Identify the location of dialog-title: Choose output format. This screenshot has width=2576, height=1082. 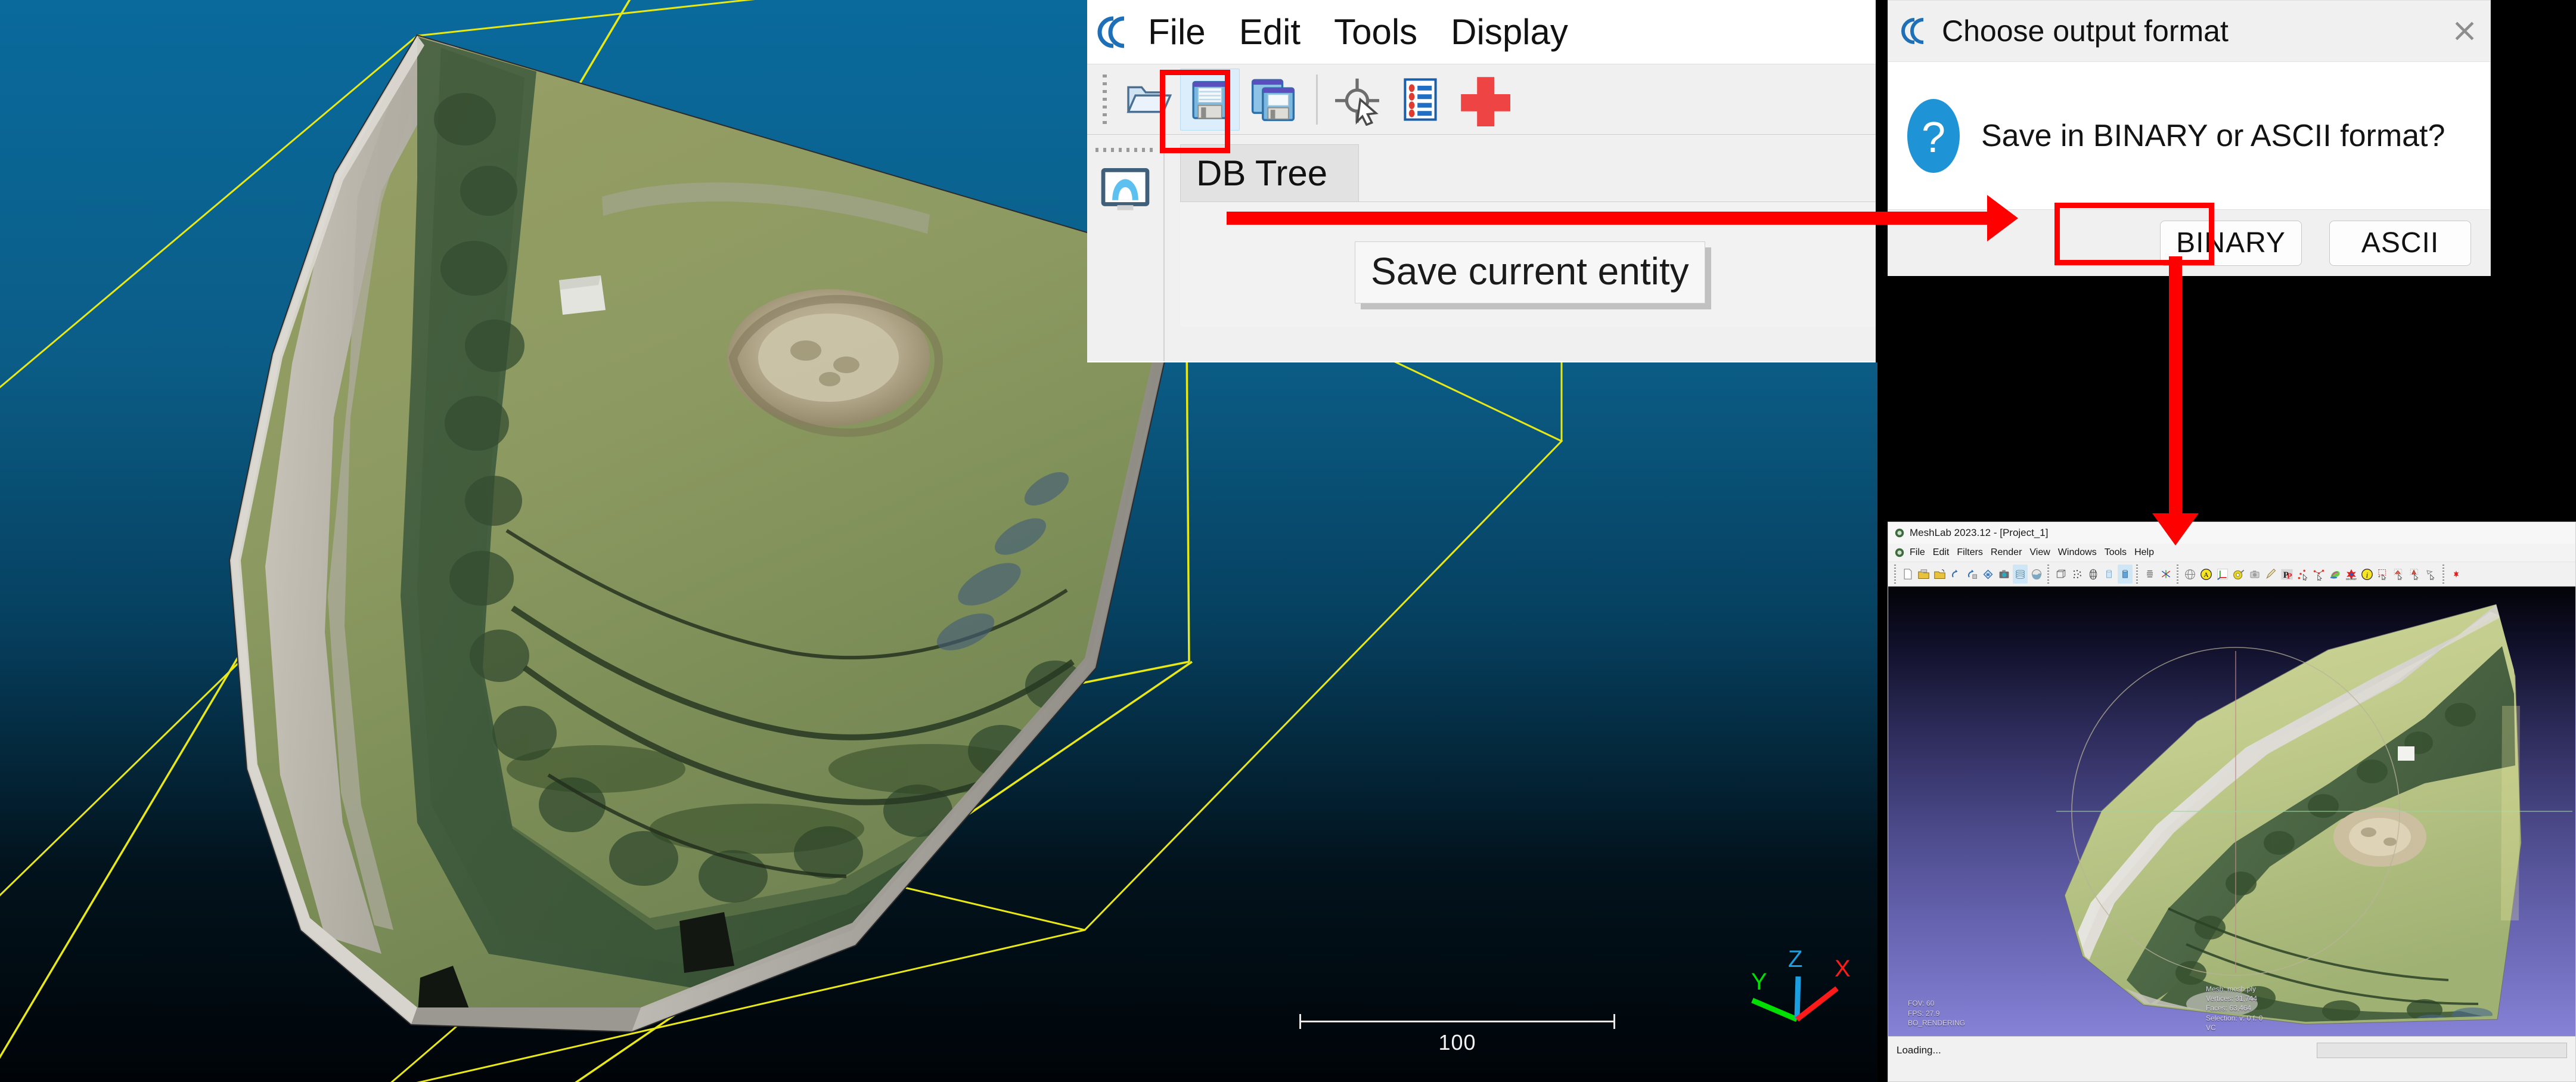
(2086, 31).